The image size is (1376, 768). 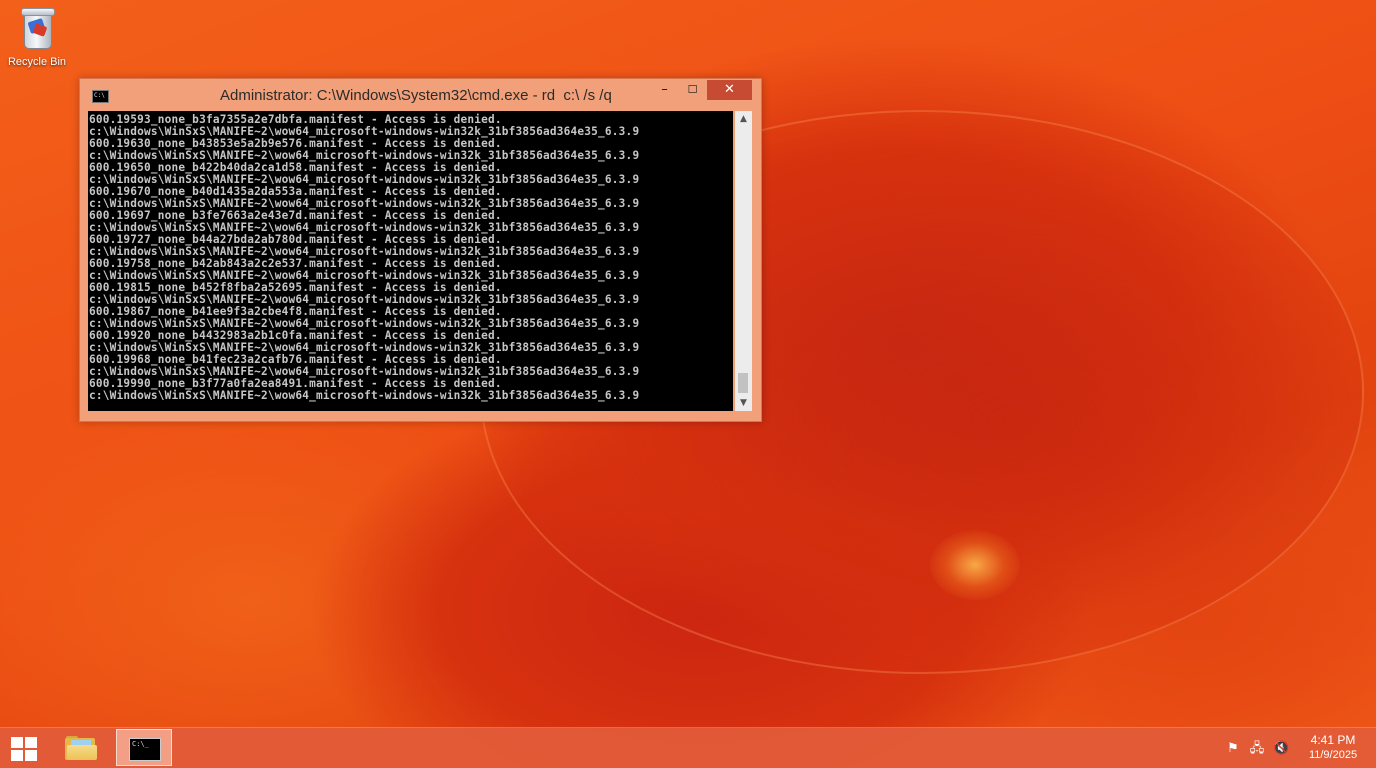 I want to click on scrollbar-thumb, so click(x=743, y=383).